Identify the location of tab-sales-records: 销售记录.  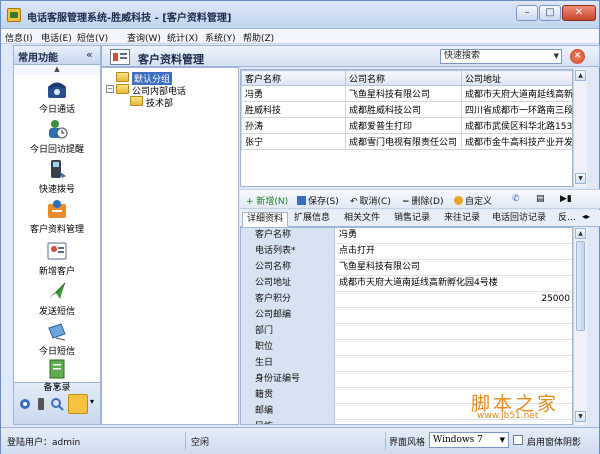
(412, 219).